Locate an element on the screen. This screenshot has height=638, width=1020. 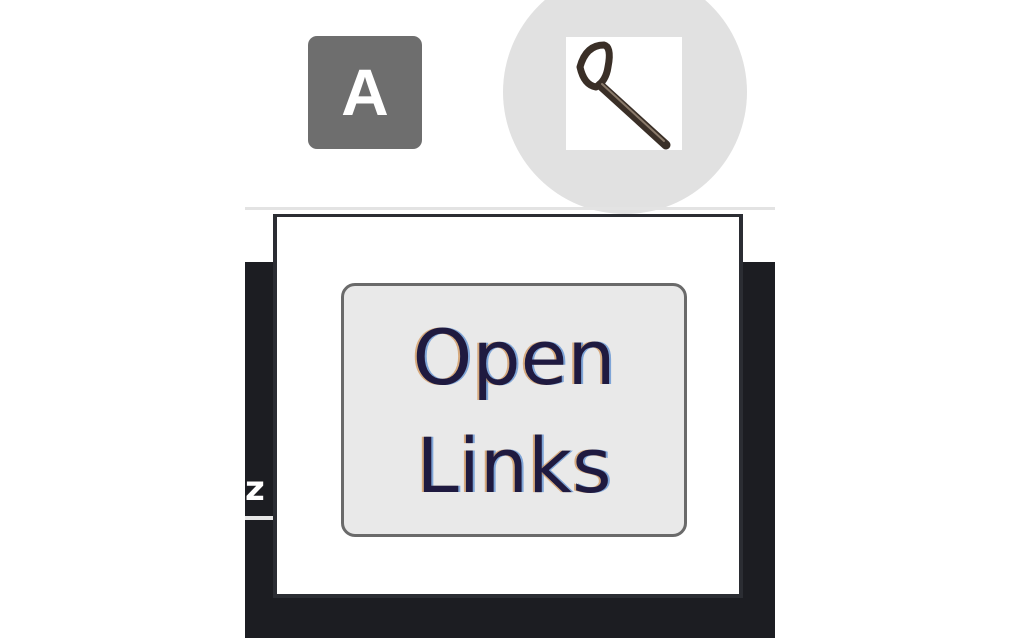
magnifier-icon is located at coordinates (624, 93).